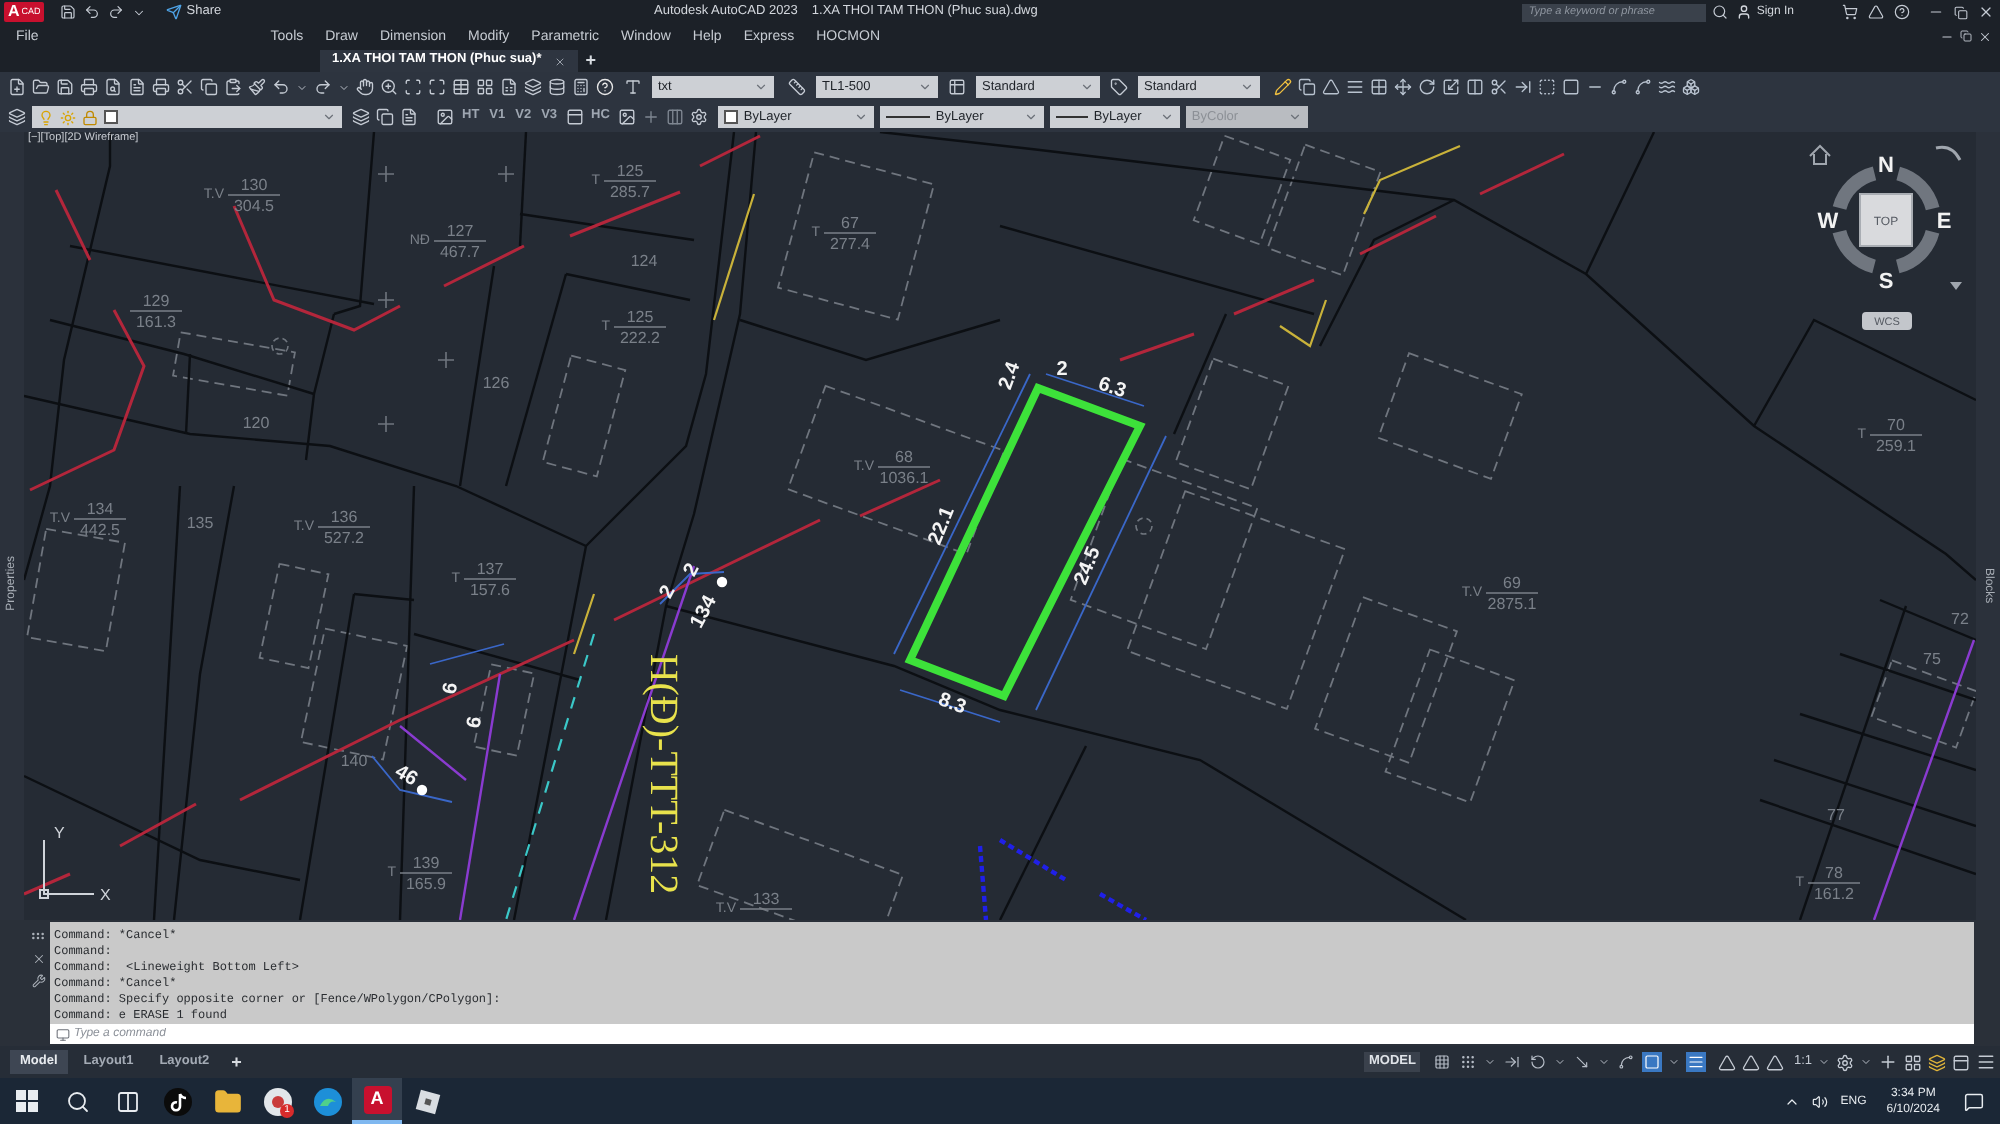 The width and height of the screenshot is (2000, 1124). I want to click on text-icon, so click(633, 87).